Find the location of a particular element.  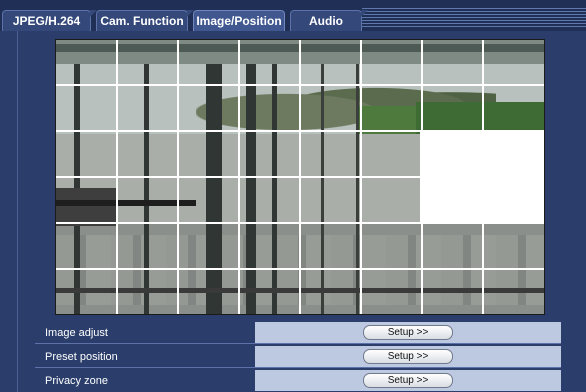

tab-audio: Audio is located at coordinates (329, 20).